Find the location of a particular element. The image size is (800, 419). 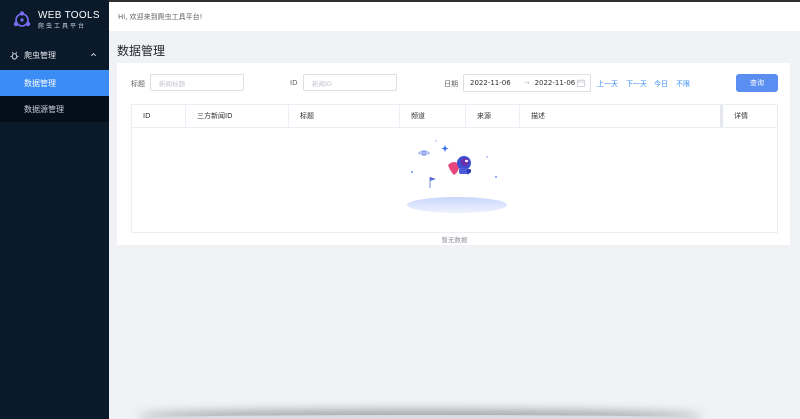

id-input: 新闻ID is located at coordinates (350, 82).